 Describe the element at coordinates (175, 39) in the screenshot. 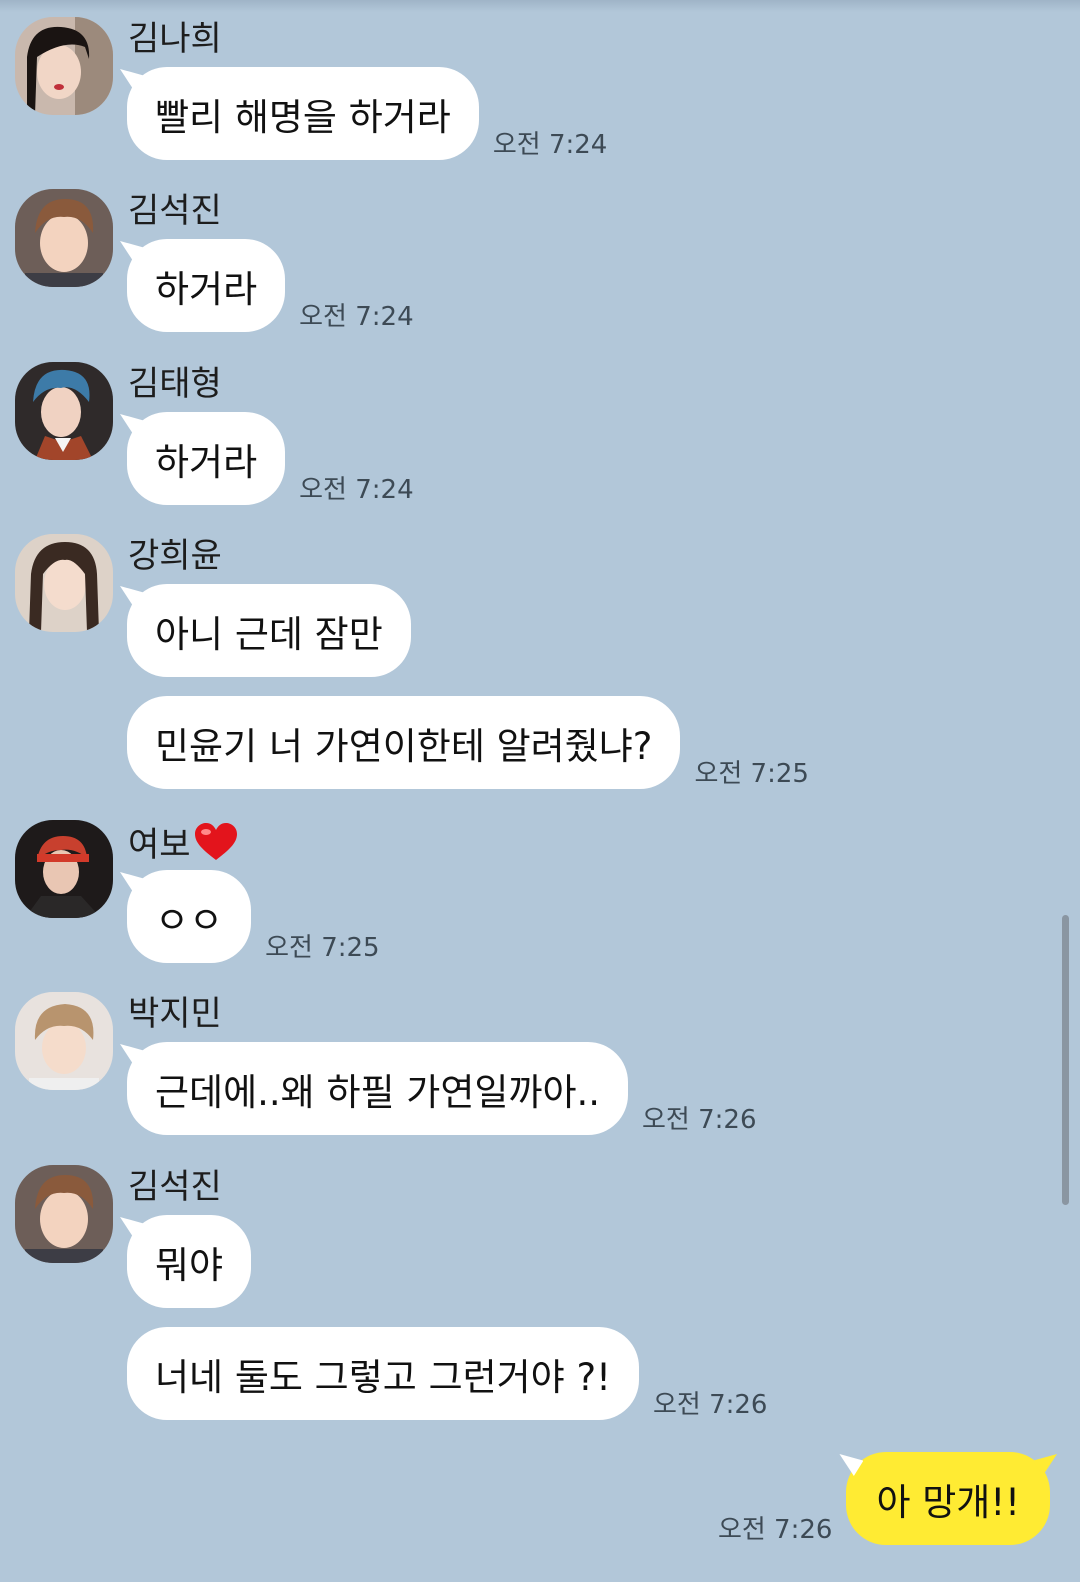

I see `sender-name: 김나희` at that location.